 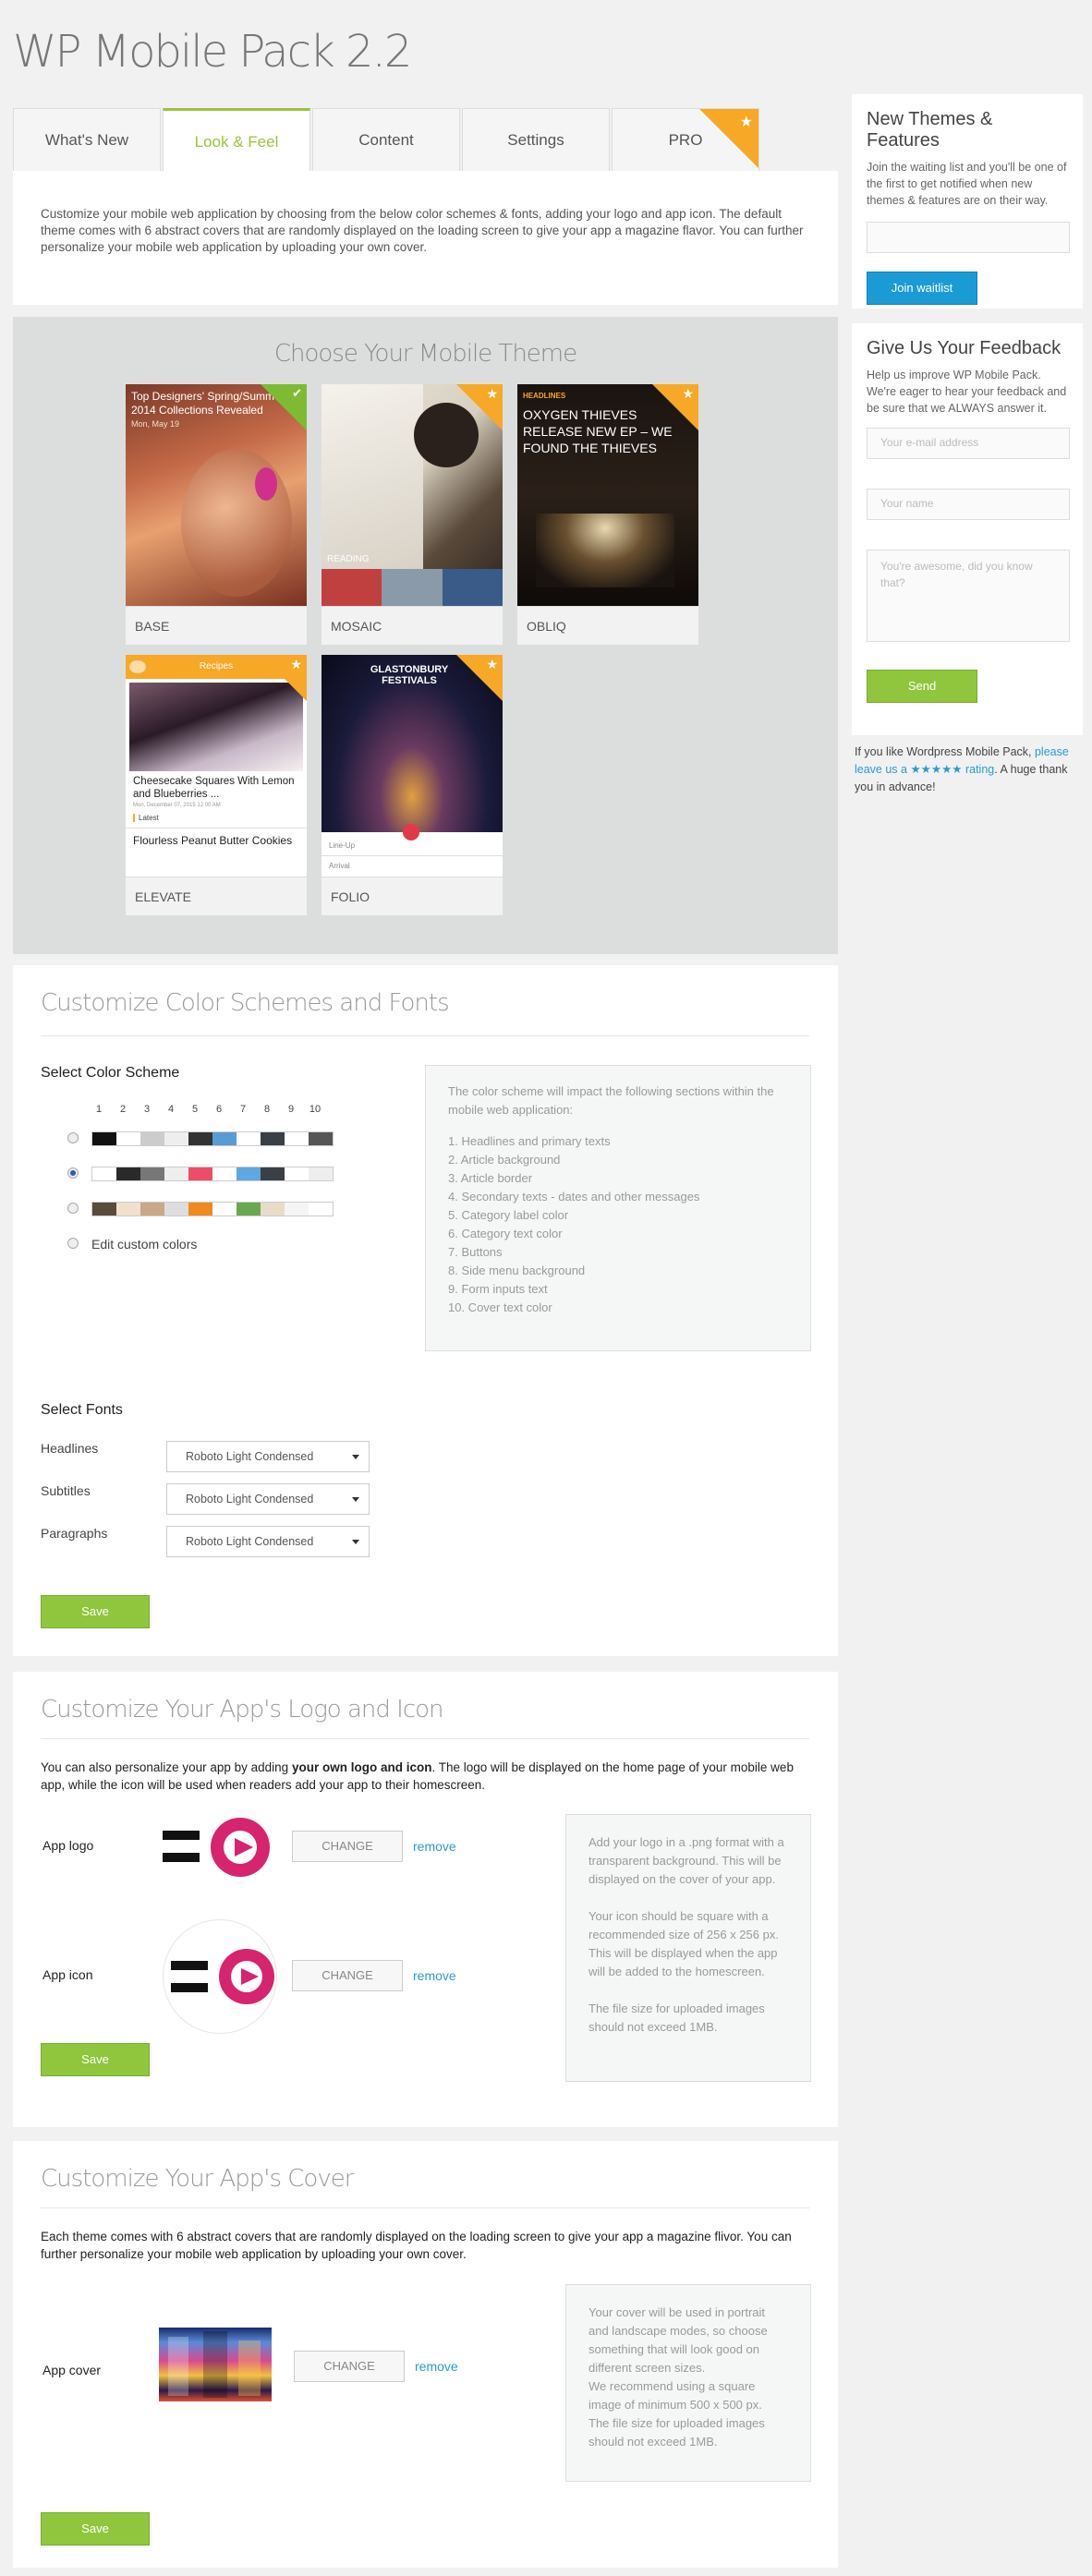 What do you see at coordinates (212, 52) in the screenshot?
I see `page-title: WP Mobile Pack 2.2` at bounding box center [212, 52].